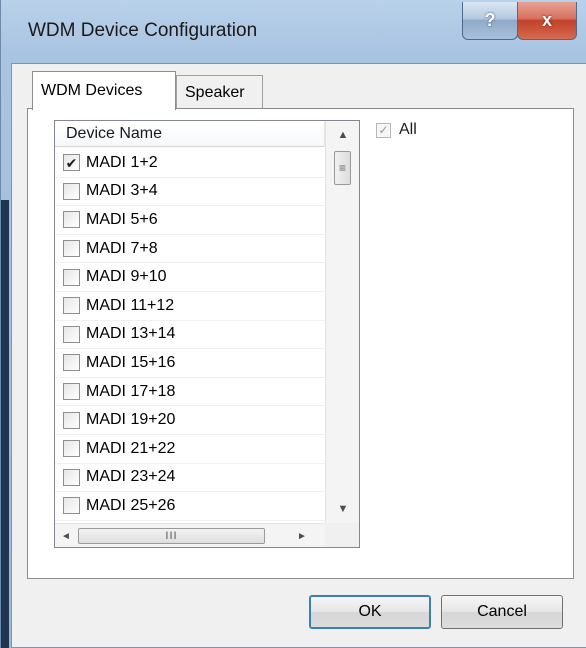 Image resolution: width=586 pixels, height=648 pixels. I want to click on device-name: MADI 9+10, so click(126, 277).